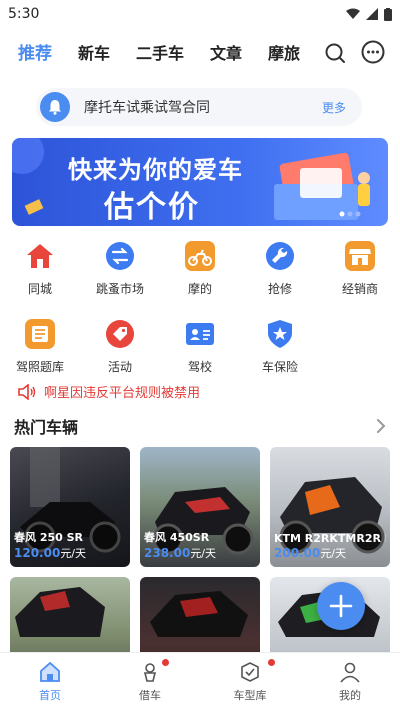  Describe the element at coordinates (360, 256) in the screenshot. I see `store-icon` at that location.